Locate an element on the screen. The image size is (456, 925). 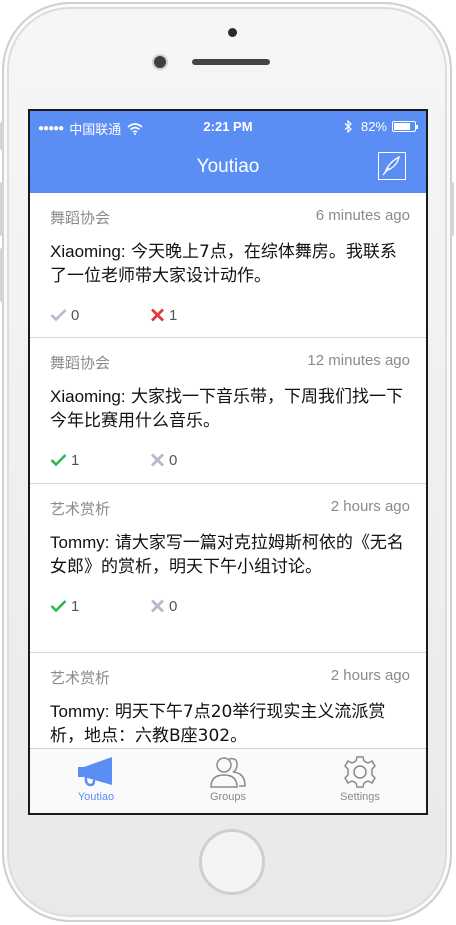
tab-settings: Settings is located at coordinates (360, 781).